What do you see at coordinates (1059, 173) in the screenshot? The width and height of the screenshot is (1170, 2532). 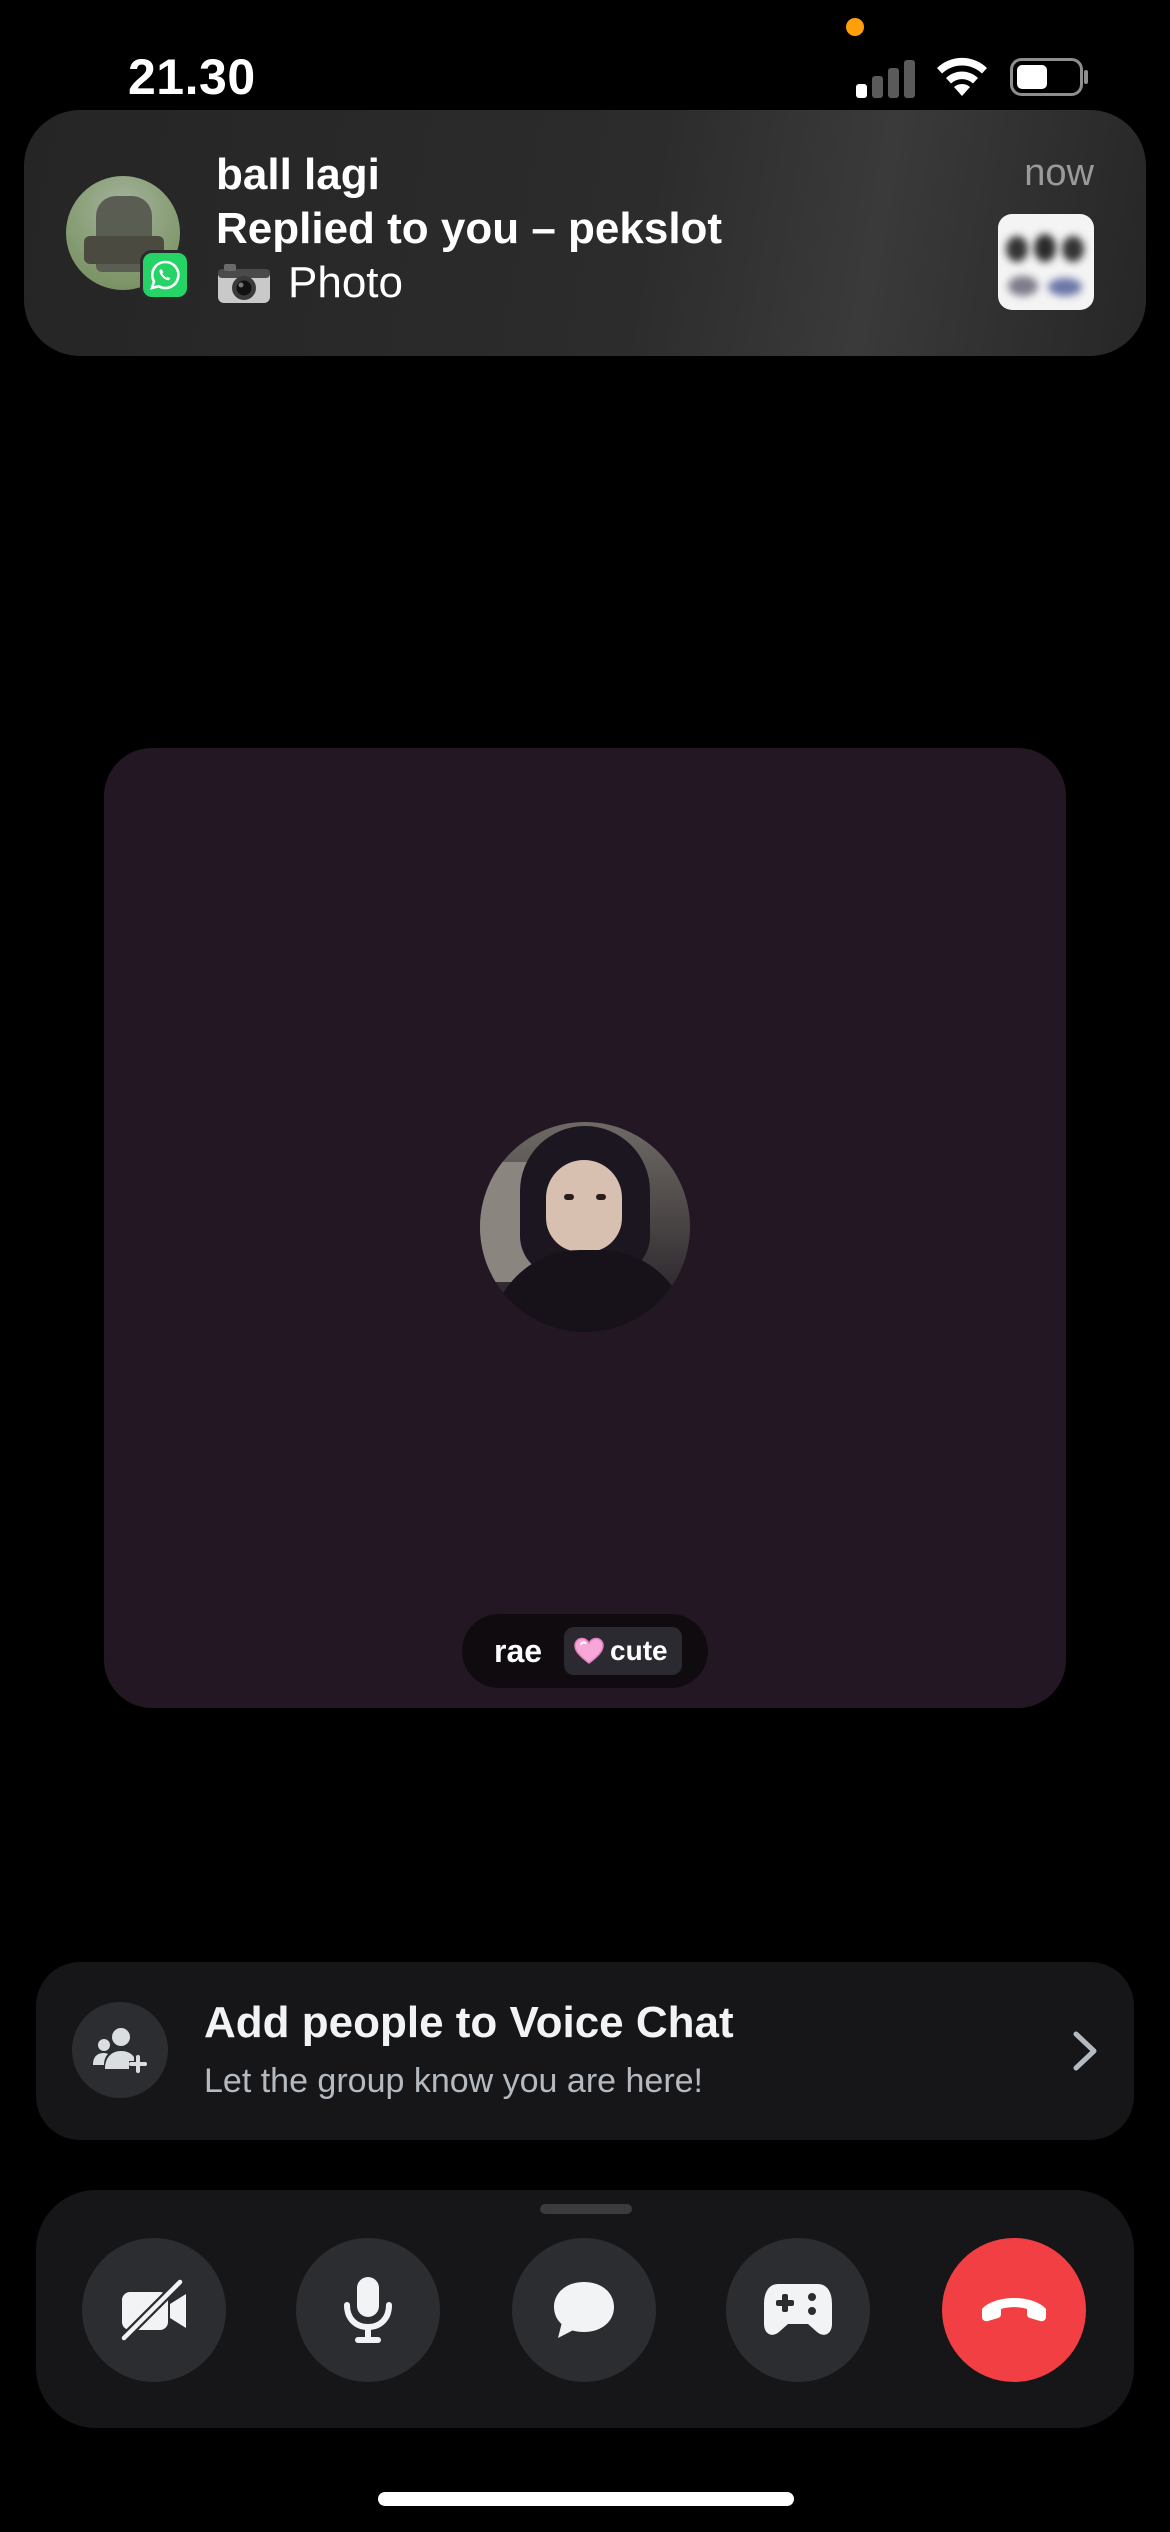 I see `notification-time: now` at bounding box center [1059, 173].